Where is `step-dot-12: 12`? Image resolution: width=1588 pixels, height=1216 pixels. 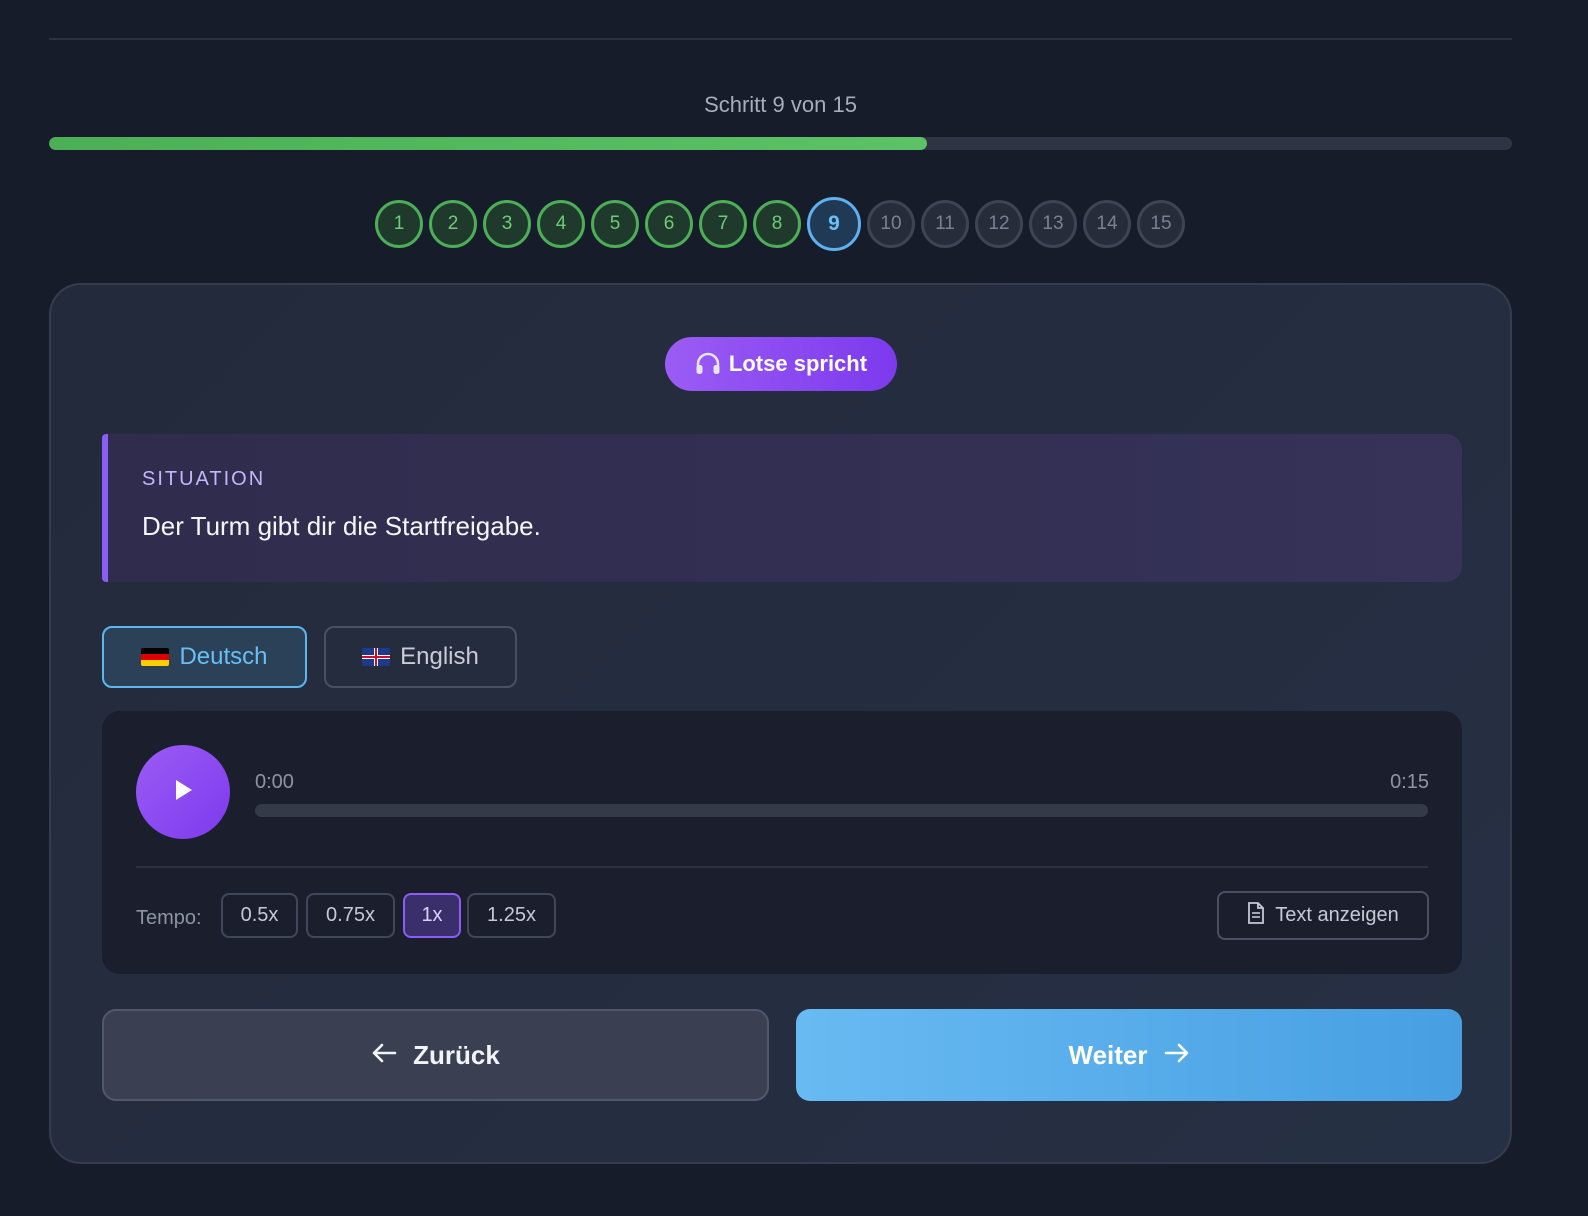
step-dot-12: 12 is located at coordinates (999, 224).